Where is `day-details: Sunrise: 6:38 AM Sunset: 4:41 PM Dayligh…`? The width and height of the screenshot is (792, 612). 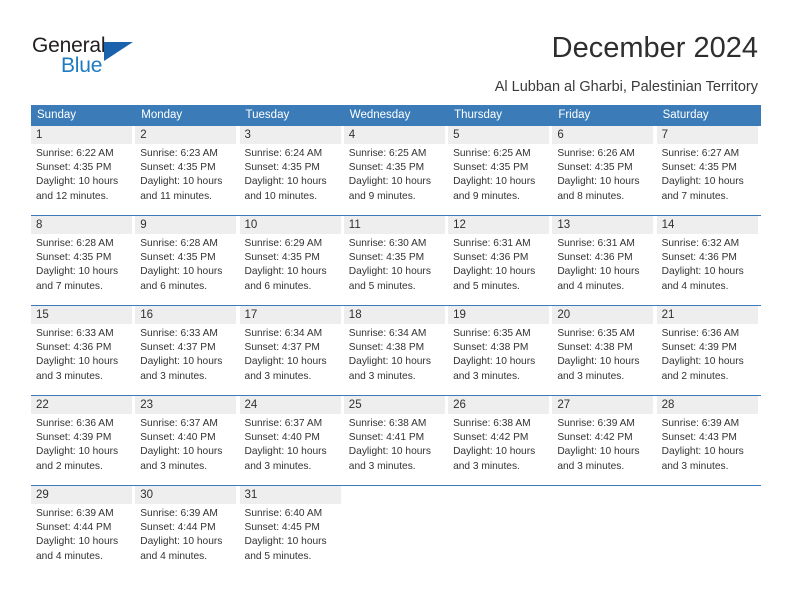
day-details: Sunrise: 6:38 AM Sunset: 4:41 PM Dayligh… is located at coordinates (398, 445).